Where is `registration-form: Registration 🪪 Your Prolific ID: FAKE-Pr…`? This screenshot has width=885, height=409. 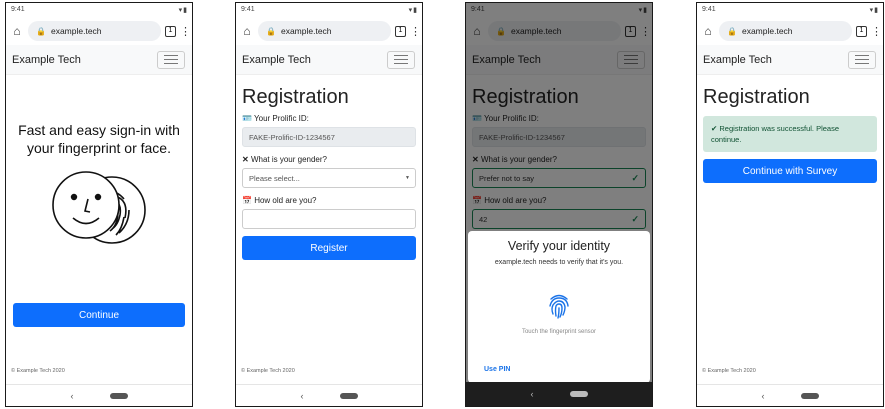 registration-form: Registration 🪪 Your Prolific ID: FAKE-Pr… is located at coordinates (329, 173).